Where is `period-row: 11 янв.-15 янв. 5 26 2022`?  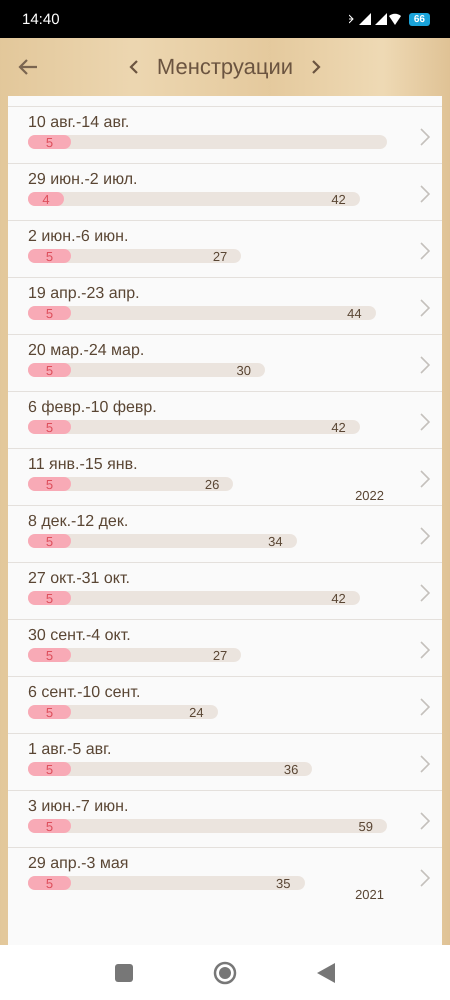
period-row: 11 янв.-15 янв. 5 26 2022 is located at coordinates (225, 476).